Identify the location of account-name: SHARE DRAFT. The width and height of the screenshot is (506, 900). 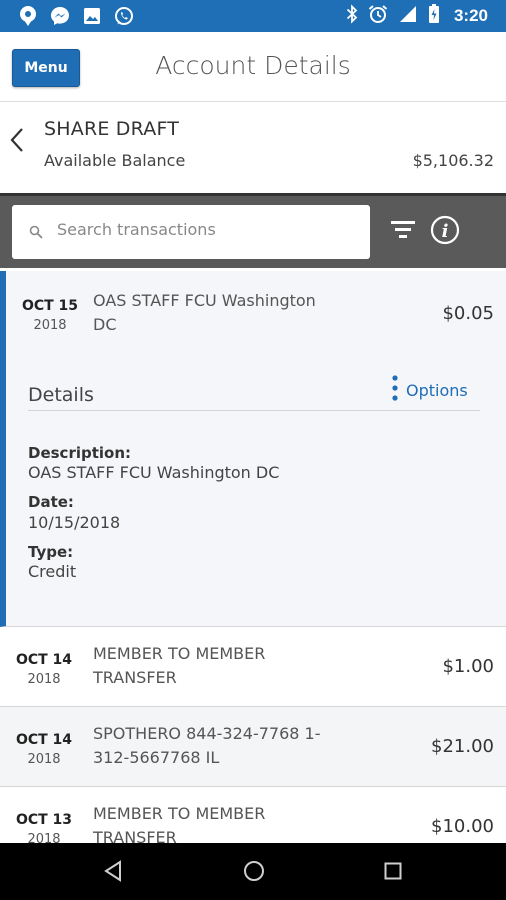
(112, 129).